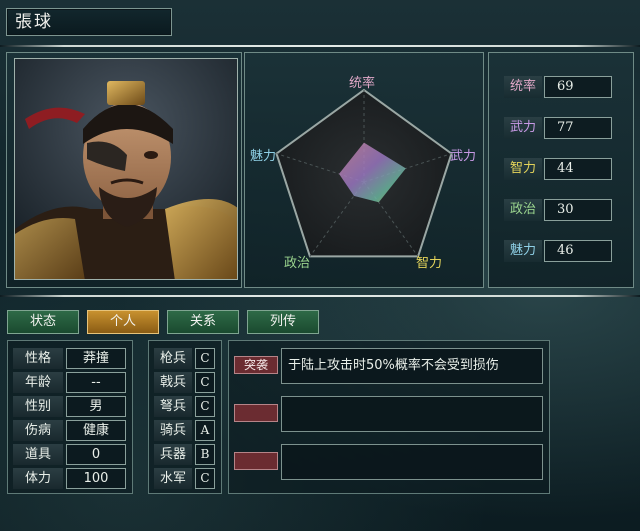 This screenshot has height=531, width=640. What do you see at coordinates (263, 156) in the screenshot?
I see `radar-label-chr: 魅力` at bounding box center [263, 156].